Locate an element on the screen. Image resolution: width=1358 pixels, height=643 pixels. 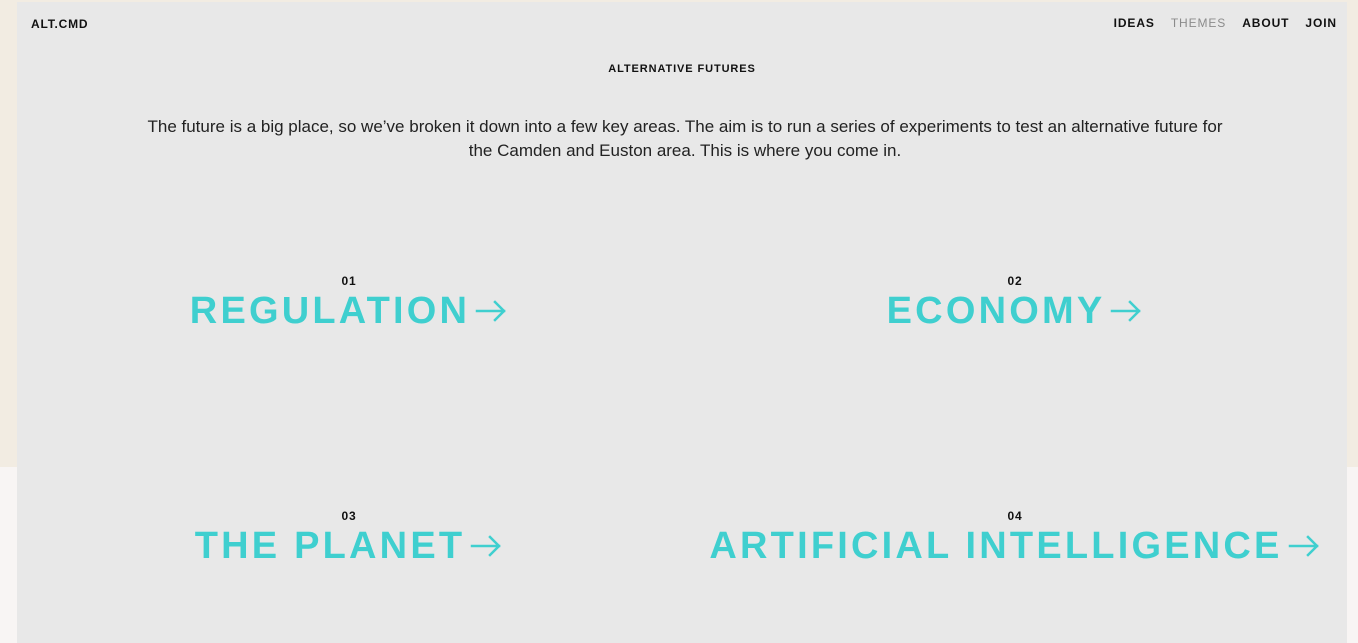
theme-label: THE PLANET is located at coordinates (330, 546).